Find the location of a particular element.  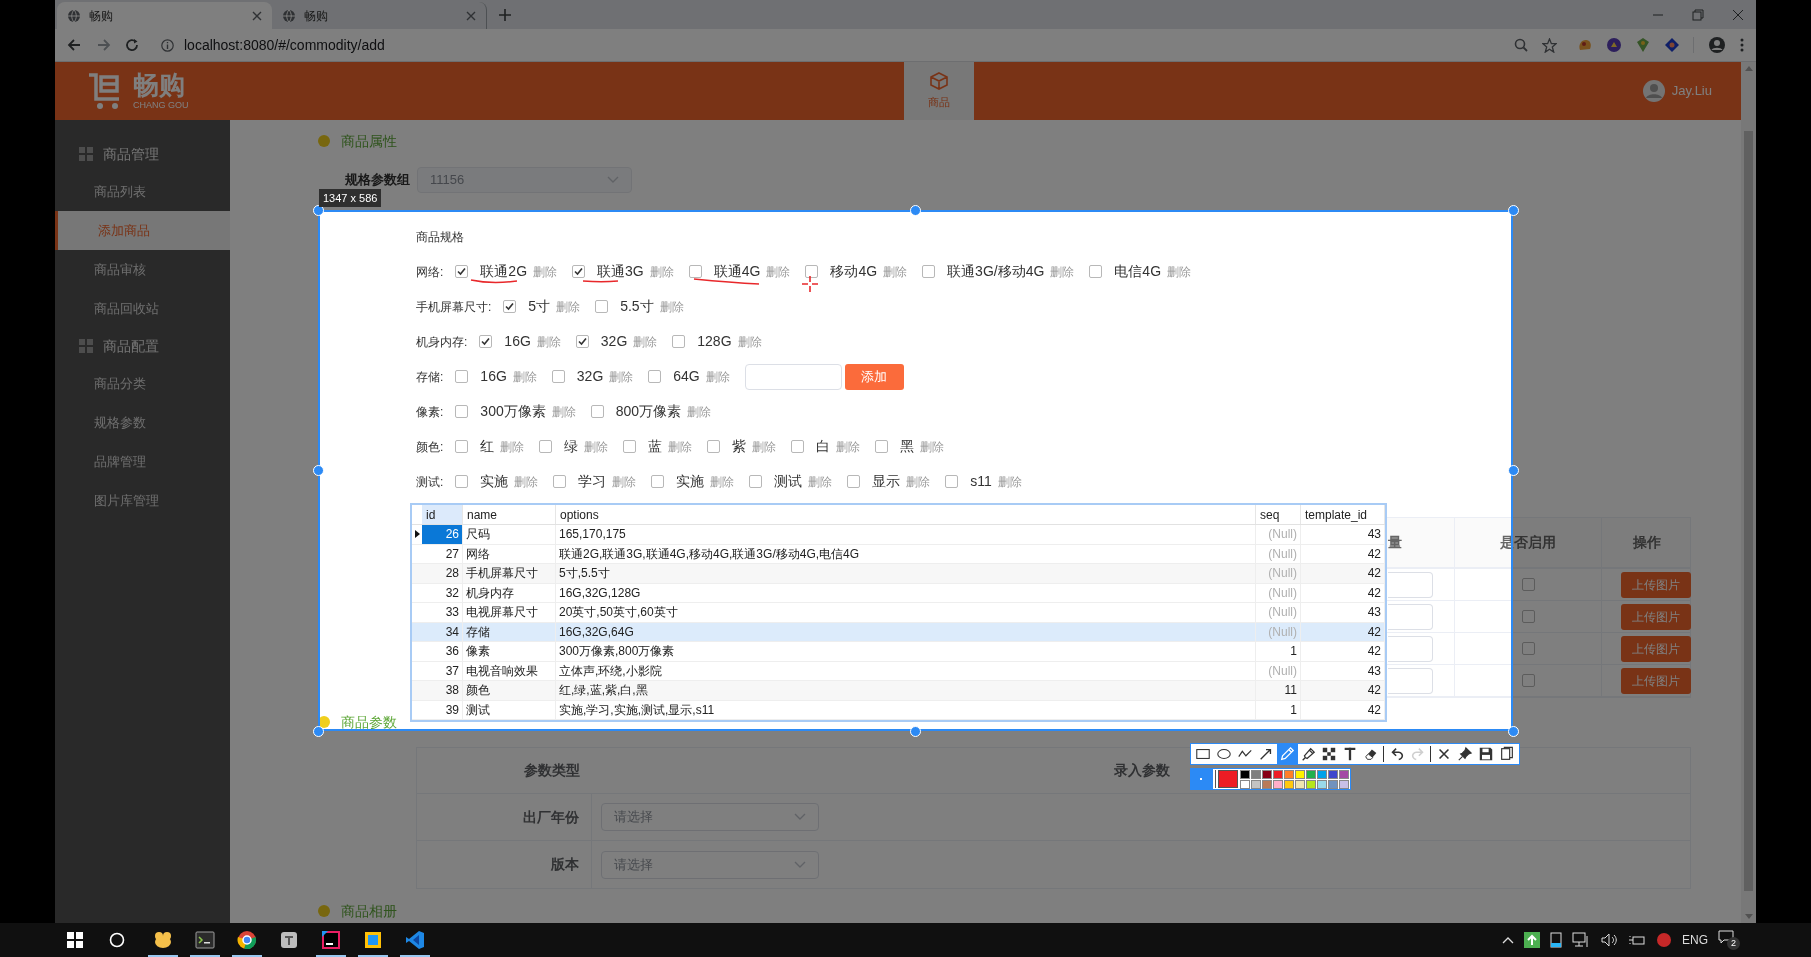

table-row: 34 存储 16G,32G,64G (Null) 42 is located at coordinates (898, 632).